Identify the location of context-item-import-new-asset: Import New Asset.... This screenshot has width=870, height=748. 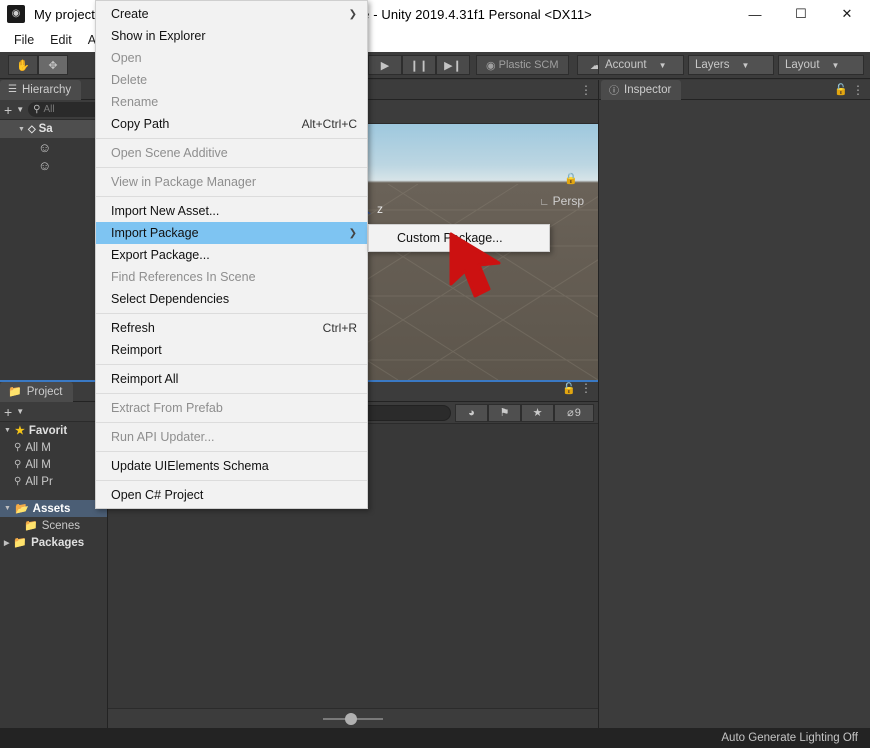
(231, 211).